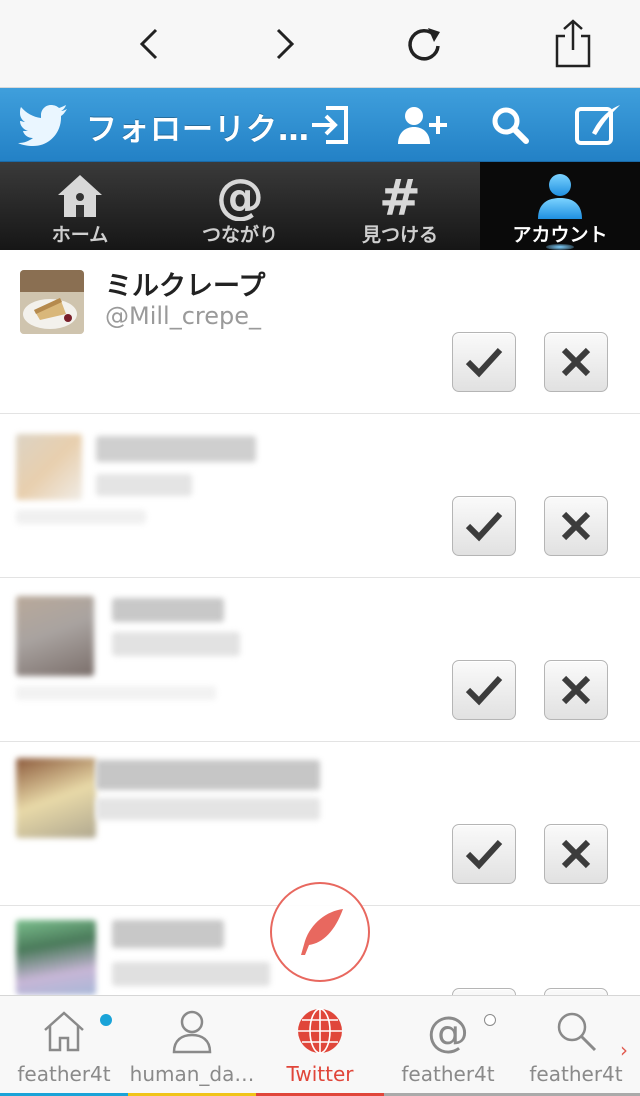 This screenshot has width=640, height=1096. Describe the element at coordinates (330, 125) in the screenshot. I see `sign-in-icon` at that location.